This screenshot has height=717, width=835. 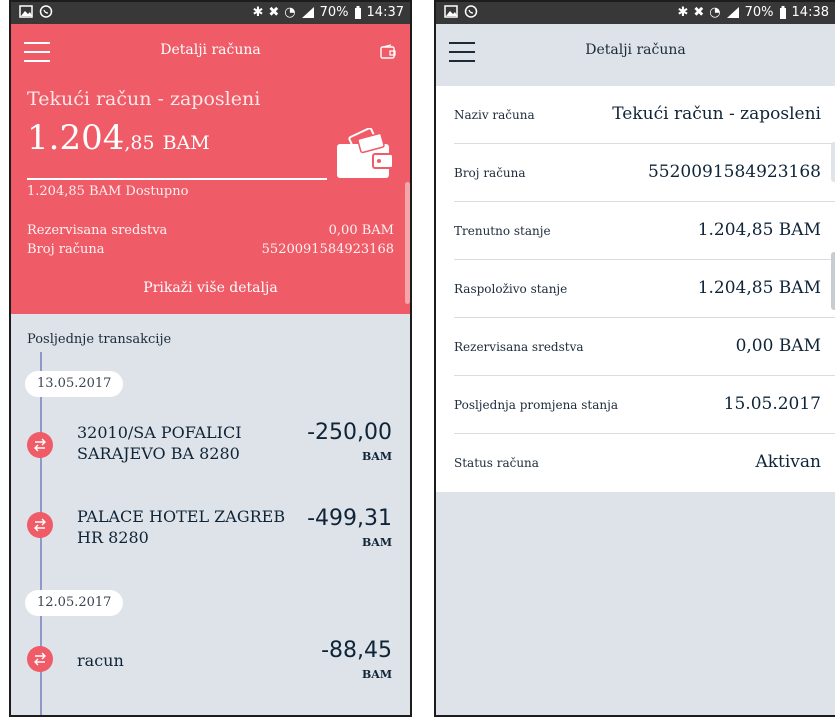 What do you see at coordinates (99, 339) in the screenshot?
I see `transactions-header: Posljednje transakcije` at bounding box center [99, 339].